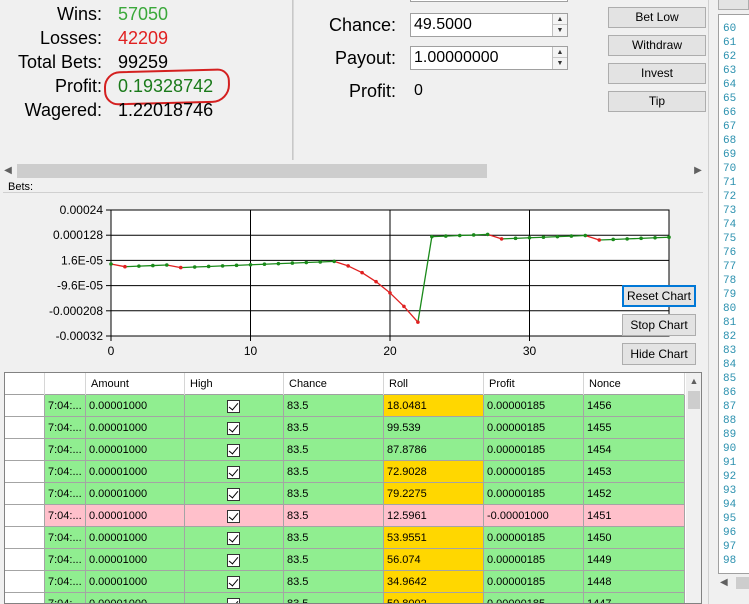 This screenshot has width=749, height=604. What do you see at coordinates (434, 406) in the screenshot?
I see `roll-cell: 18.0481` at bounding box center [434, 406].